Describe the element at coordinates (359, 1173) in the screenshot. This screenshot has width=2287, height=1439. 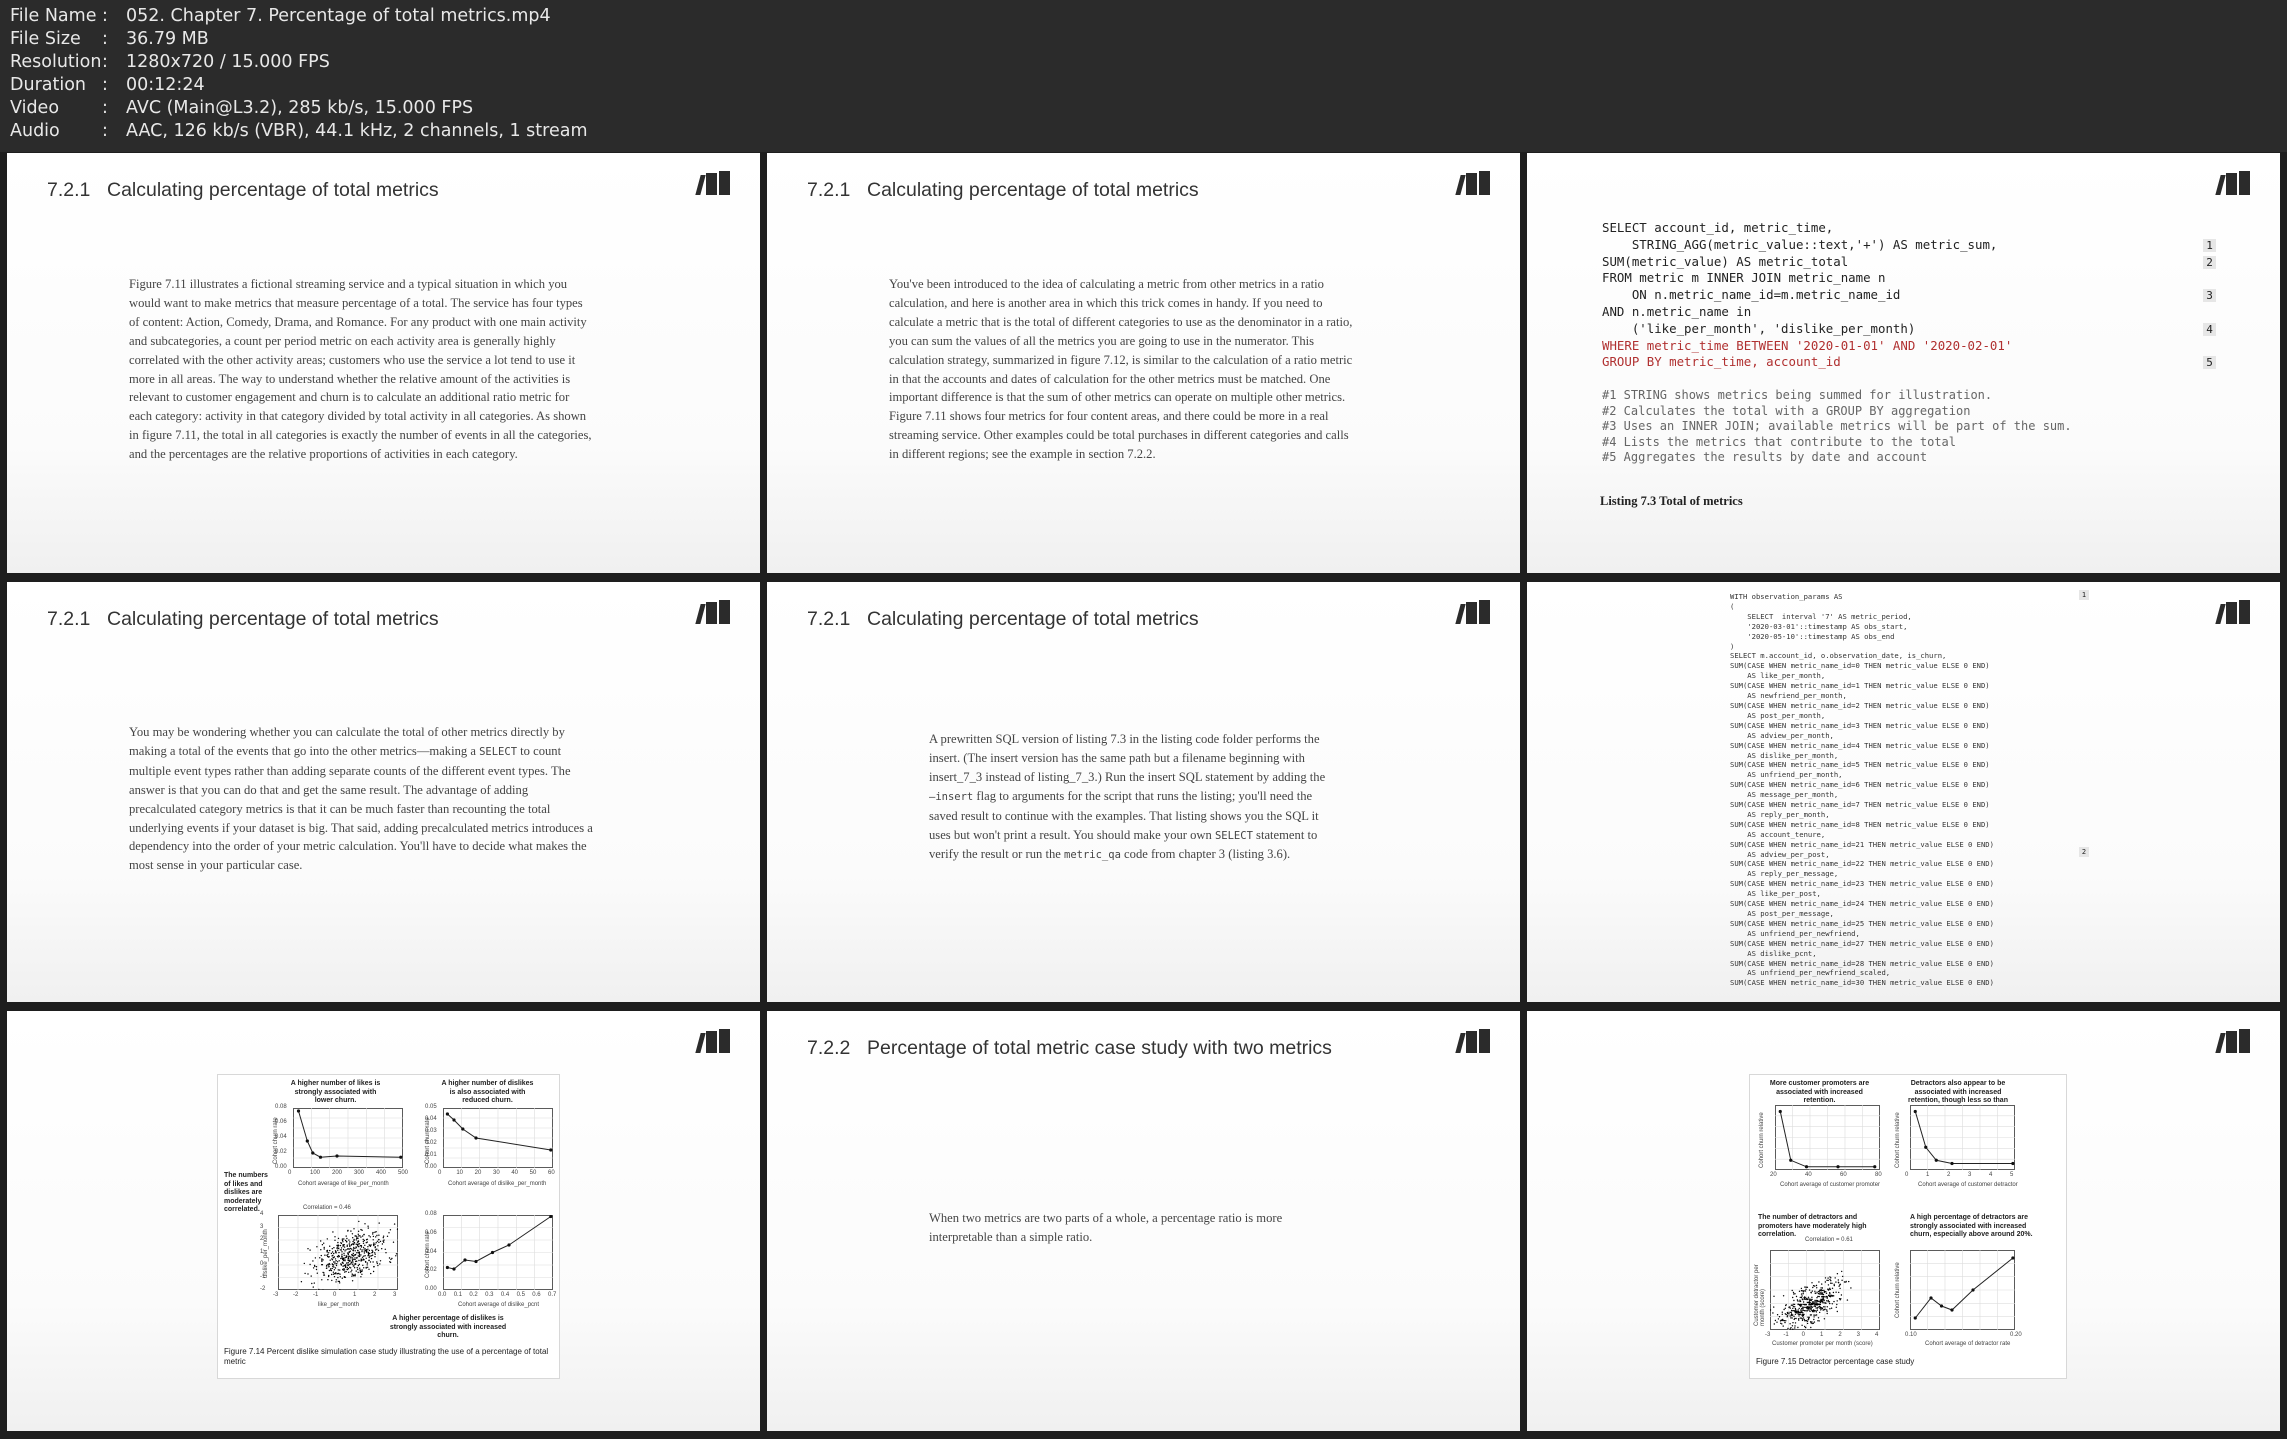
I see `tick-label: 300` at that location.